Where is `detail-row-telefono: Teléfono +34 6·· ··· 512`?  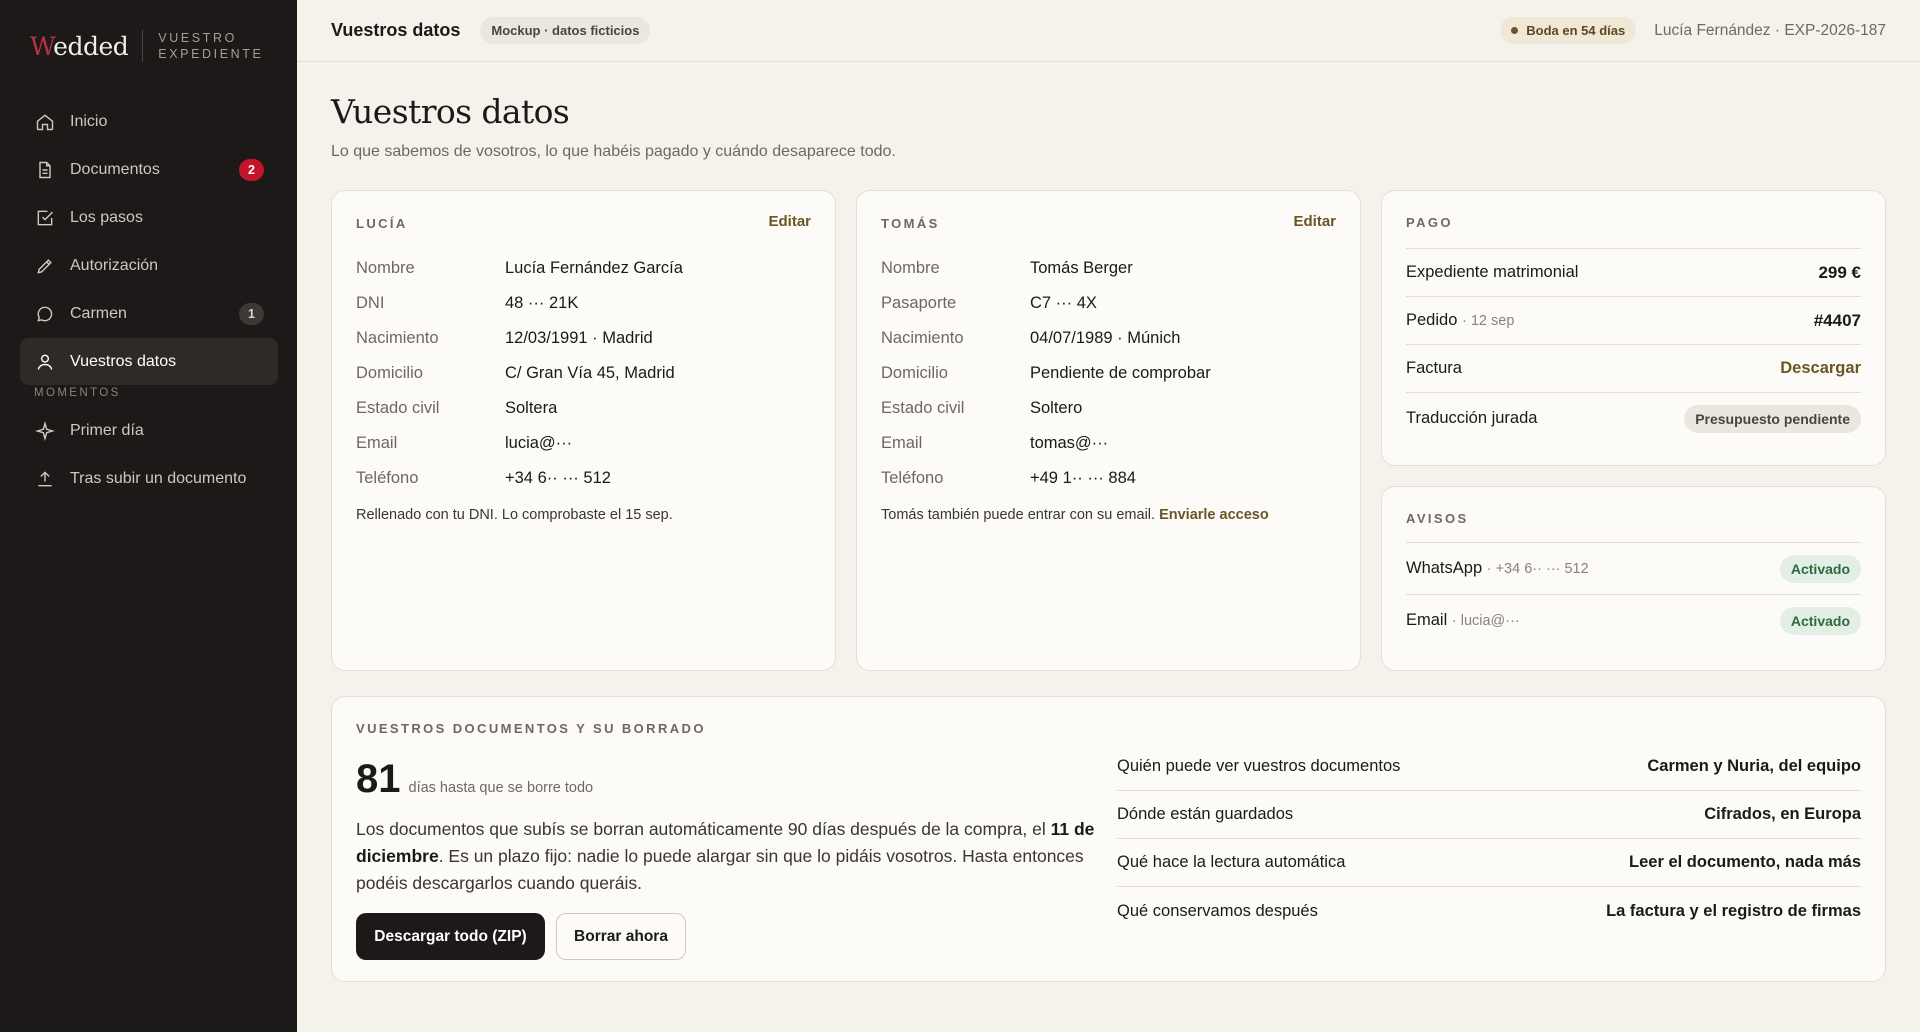 detail-row-telefono: Teléfono +34 6·· ··· 512 is located at coordinates (483, 478).